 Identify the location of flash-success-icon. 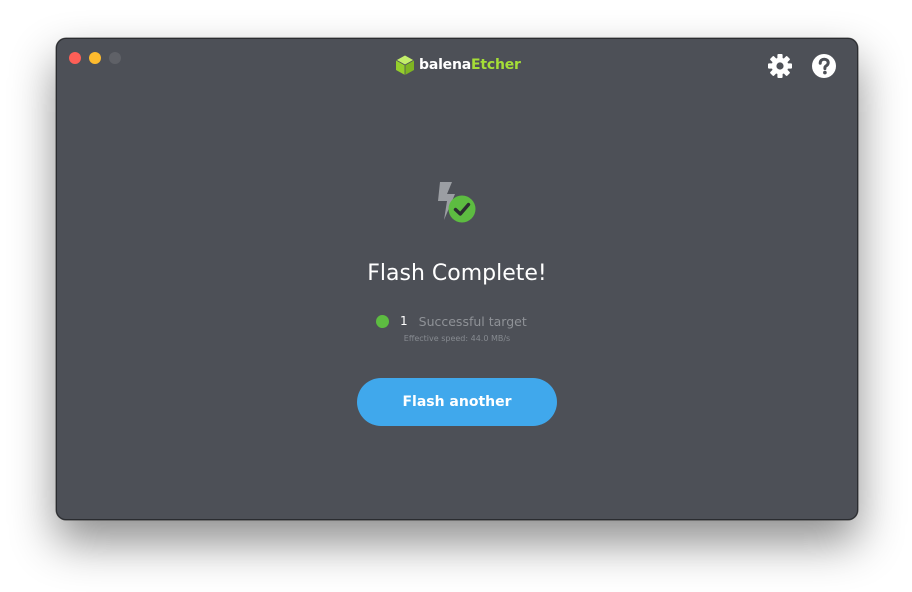
(456, 203).